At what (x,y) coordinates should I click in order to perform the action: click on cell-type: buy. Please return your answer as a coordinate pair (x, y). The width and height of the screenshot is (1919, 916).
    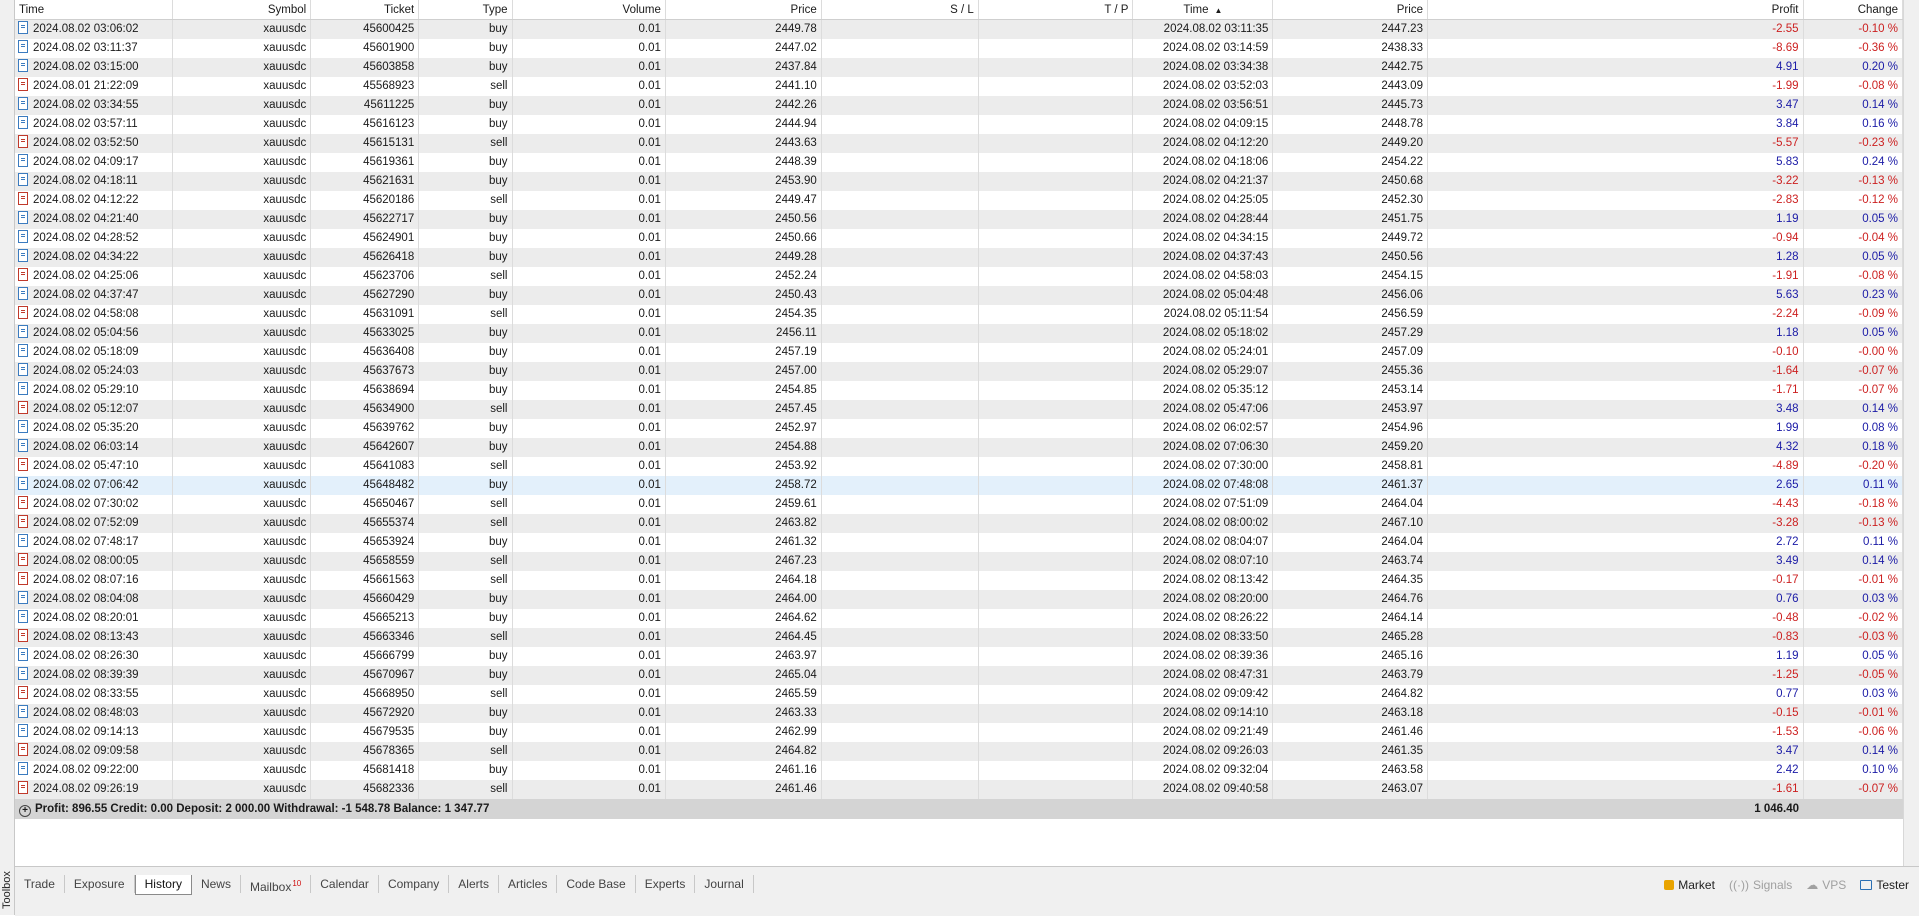
    Looking at the image, I should click on (465, 257).